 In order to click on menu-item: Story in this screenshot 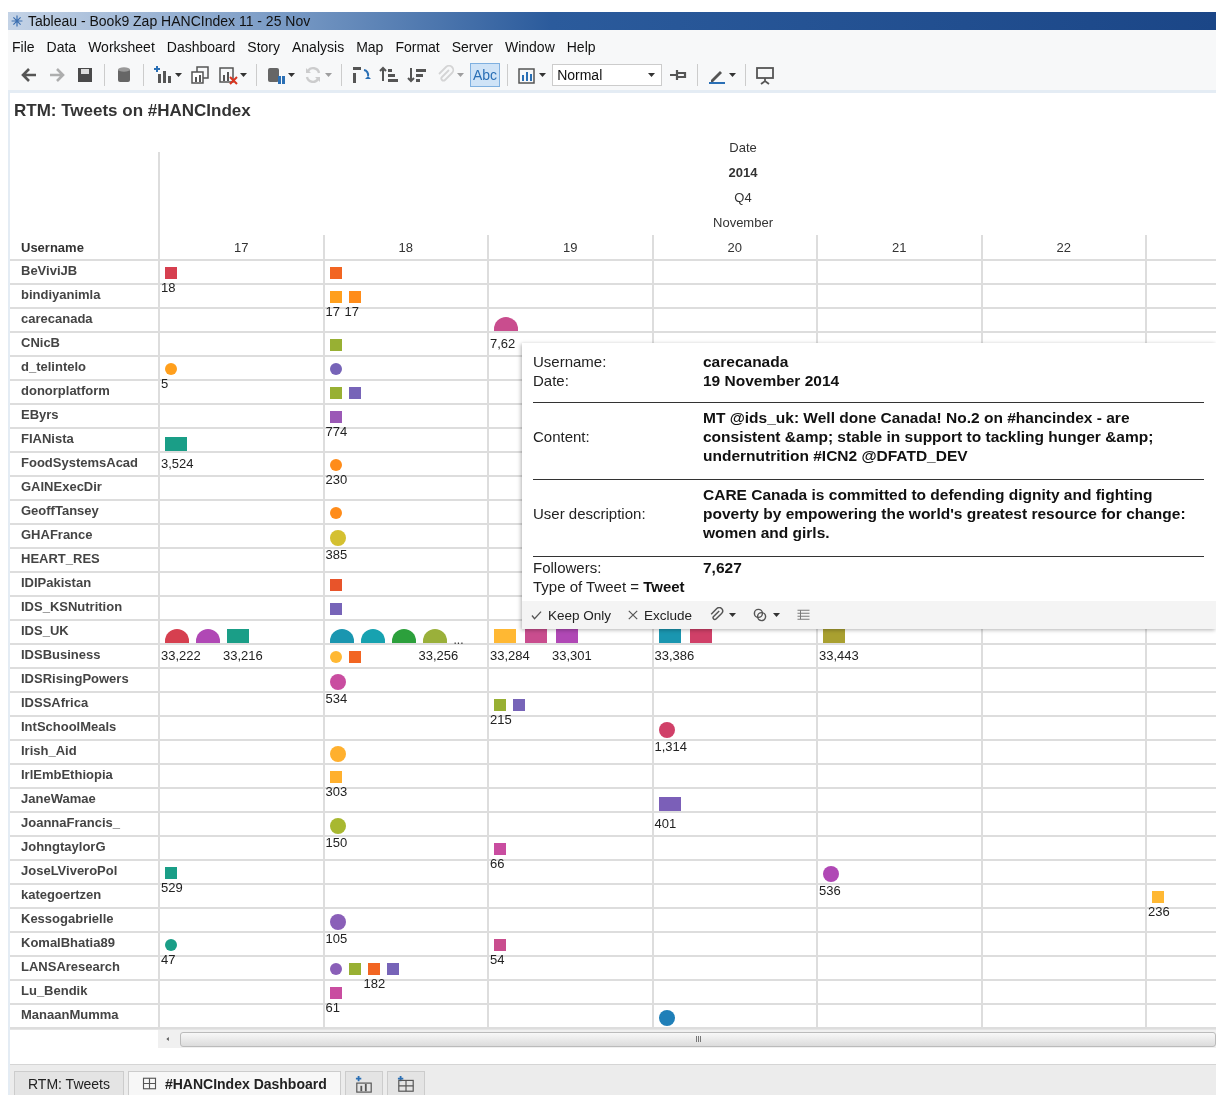, I will do `click(267, 49)`.